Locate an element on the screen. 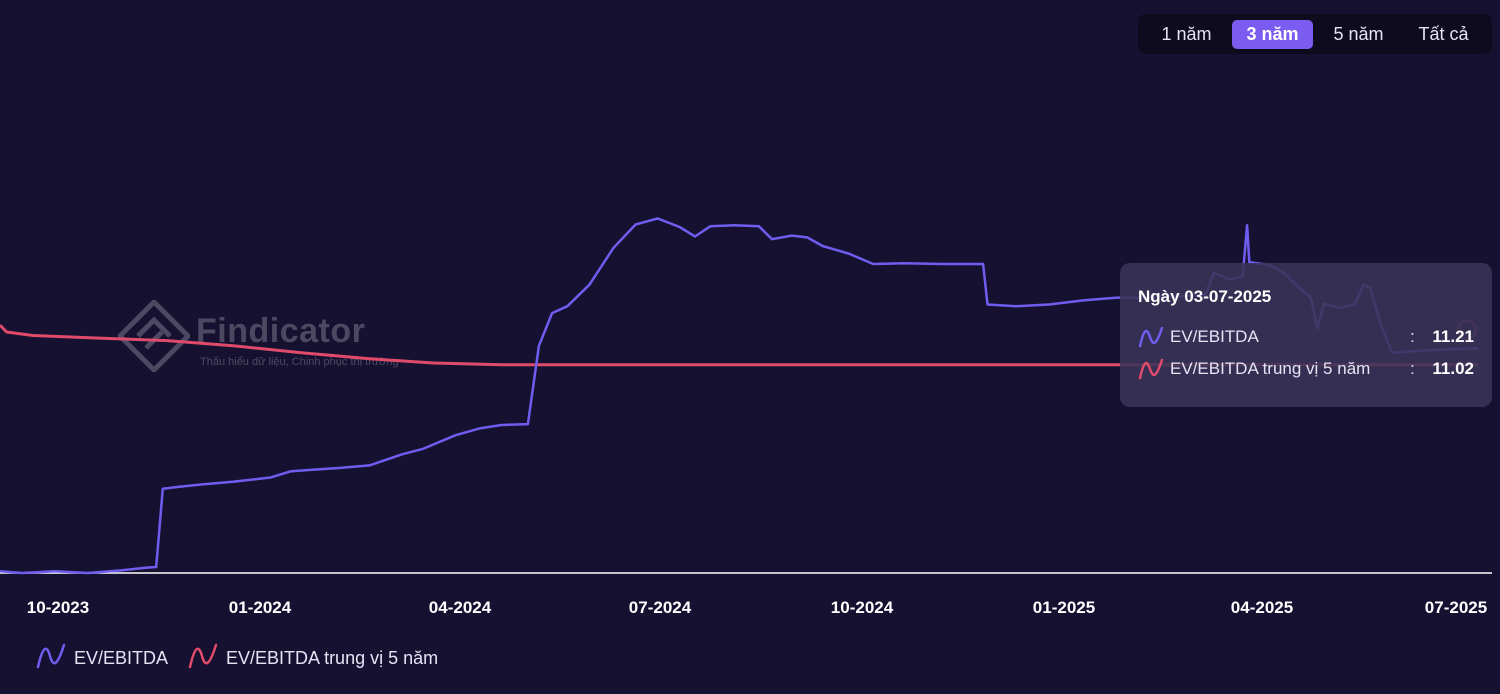 The width and height of the screenshot is (1500, 694). legend-label: EV/EBITDA trung vị 5 năm is located at coordinates (332, 658).